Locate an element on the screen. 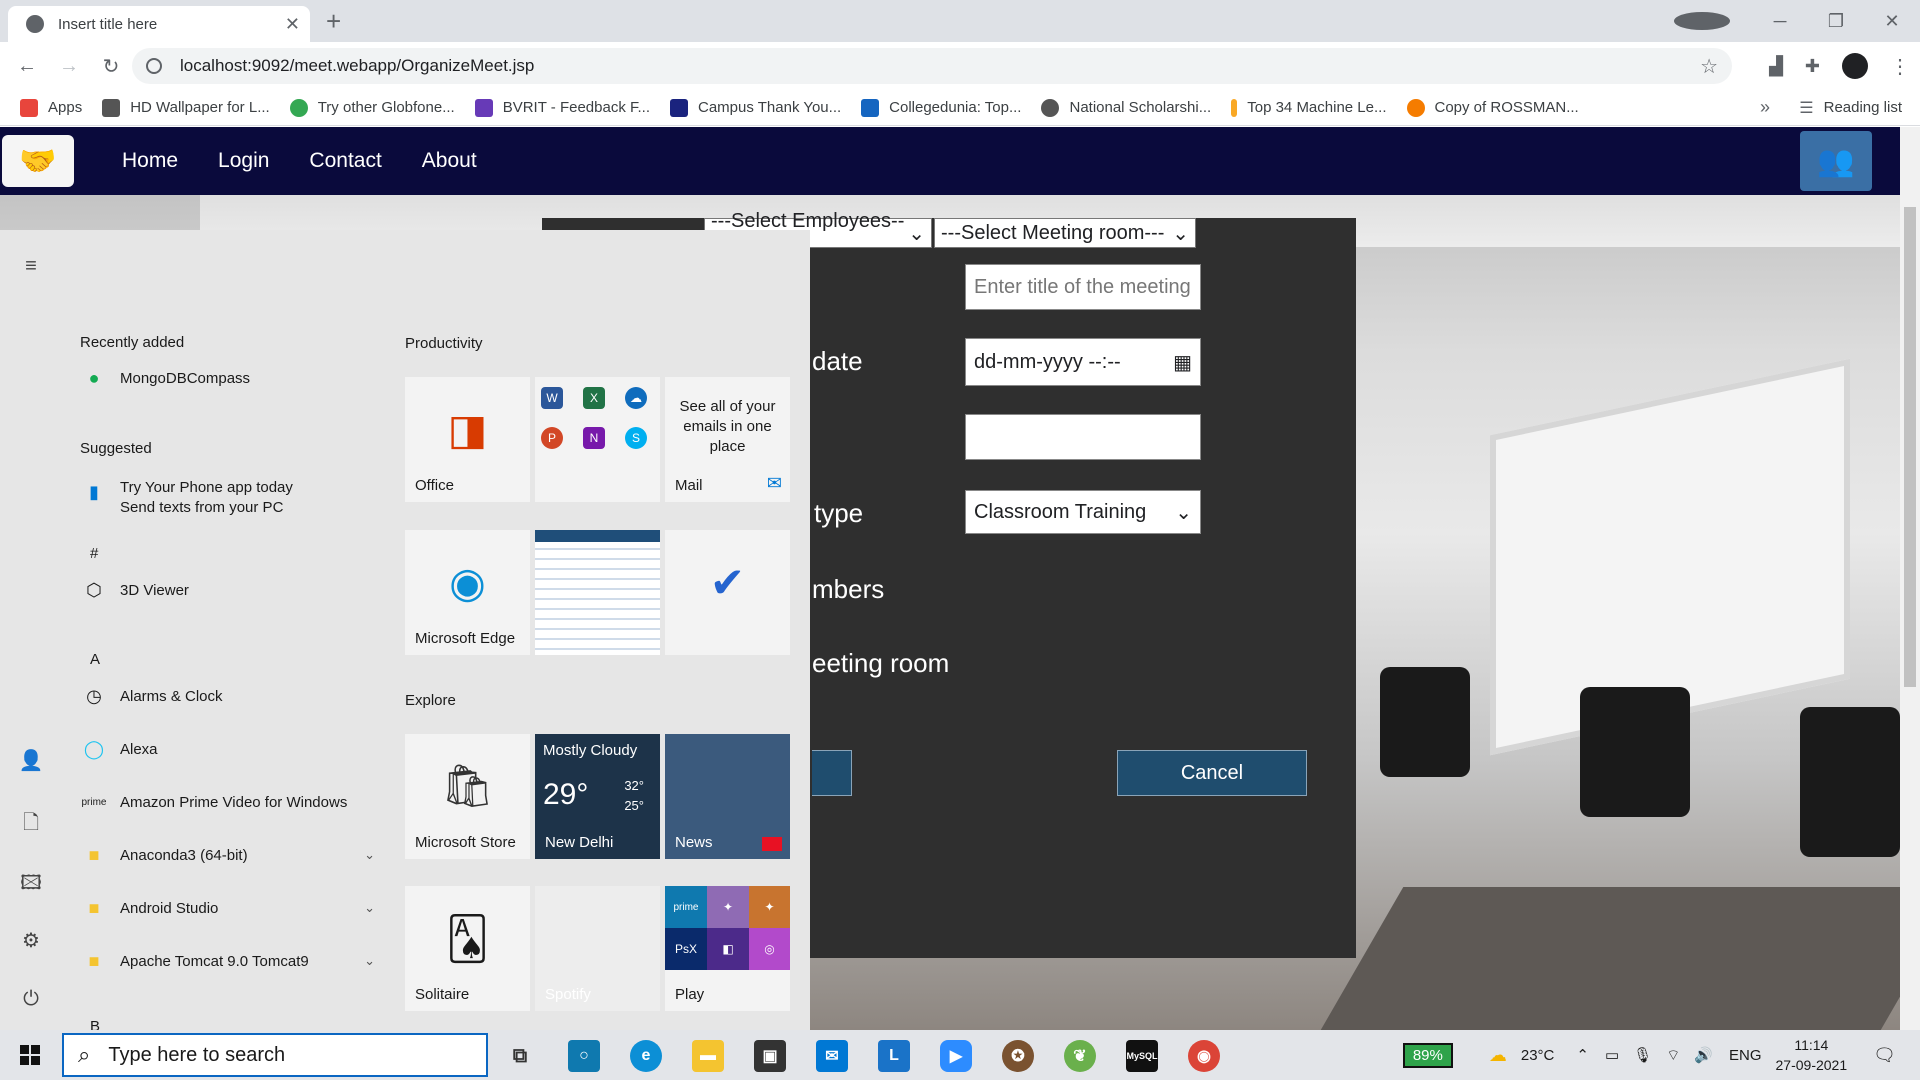 The width and height of the screenshot is (1920, 1080). site-info-icon is located at coordinates (154, 66).